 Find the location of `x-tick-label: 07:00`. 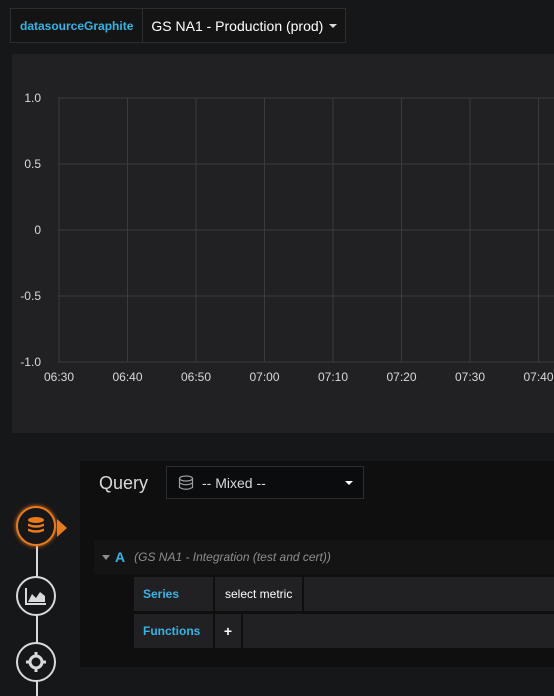

x-tick-label: 07:00 is located at coordinates (264, 377).